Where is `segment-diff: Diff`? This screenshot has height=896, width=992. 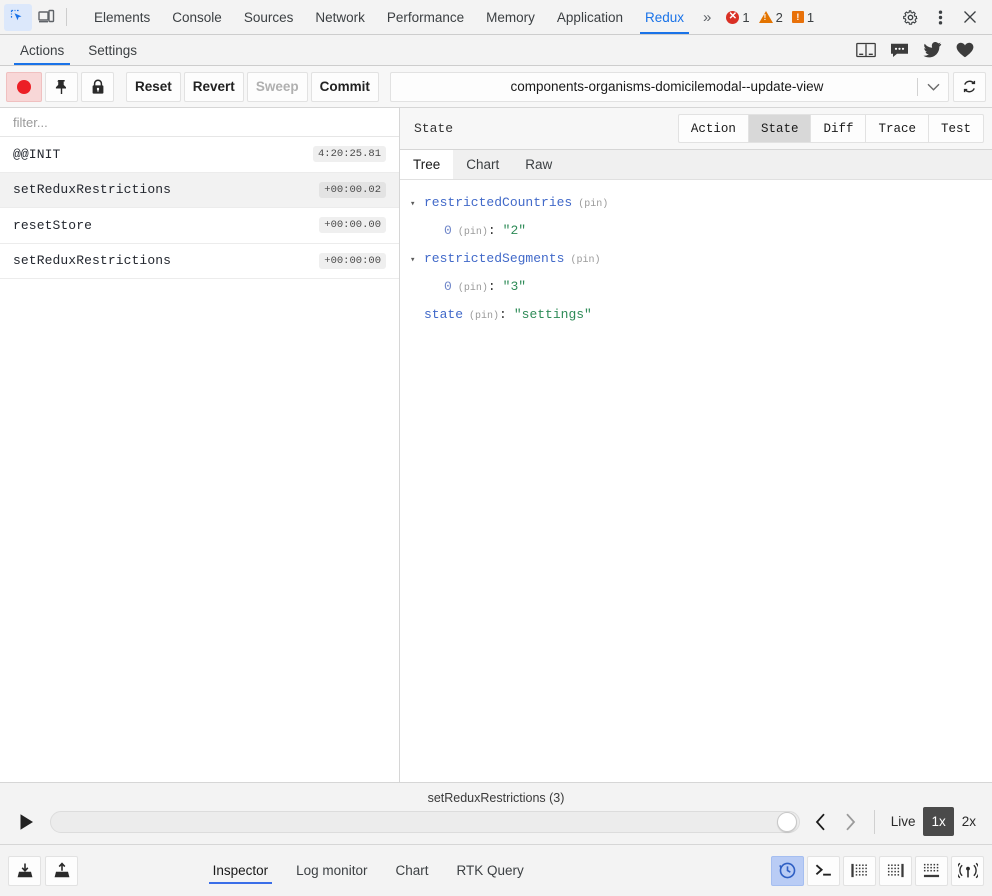
segment-diff: Diff is located at coordinates (838, 128).